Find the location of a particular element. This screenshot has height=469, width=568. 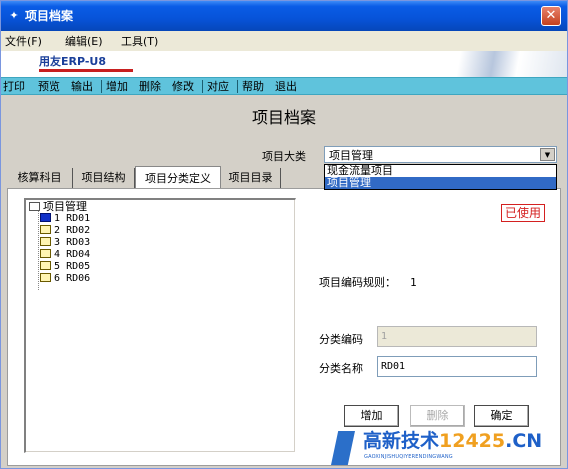

confirm-button: 确定 is located at coordinates (501, 416).